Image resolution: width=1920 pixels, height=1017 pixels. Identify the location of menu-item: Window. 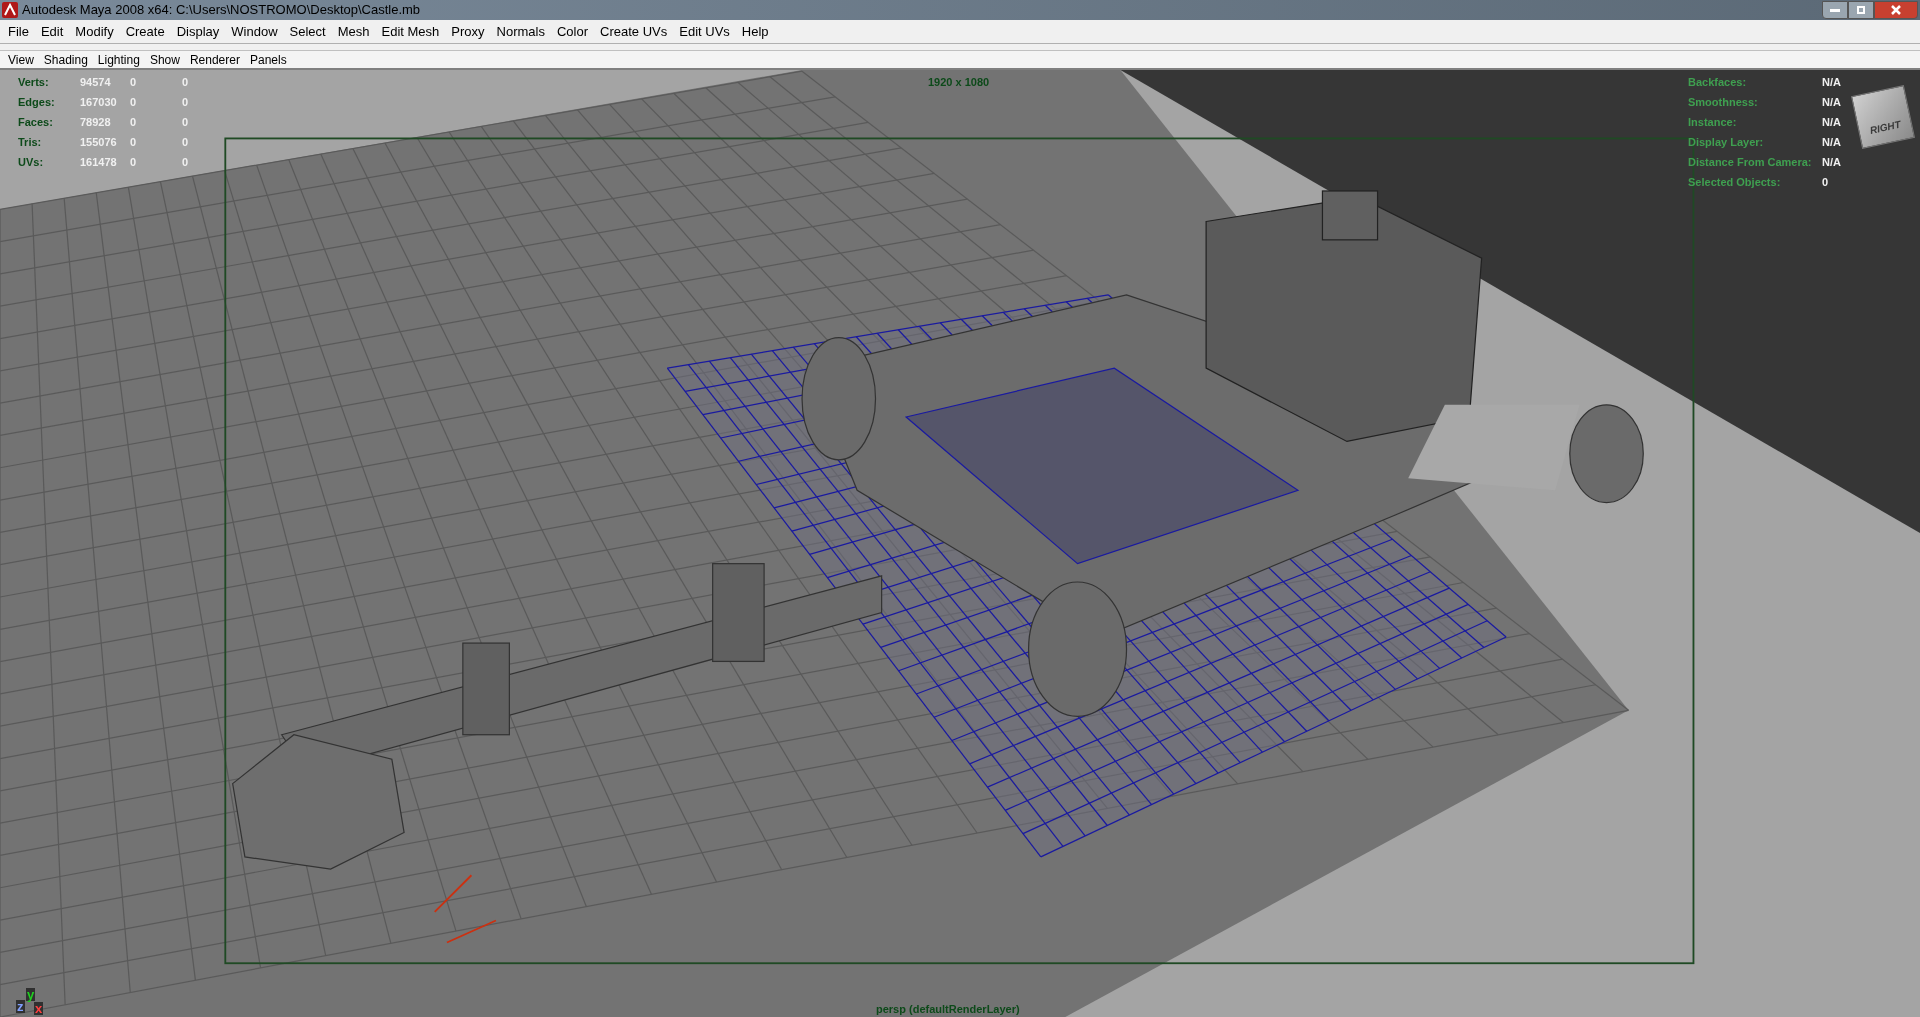
(254, 31).